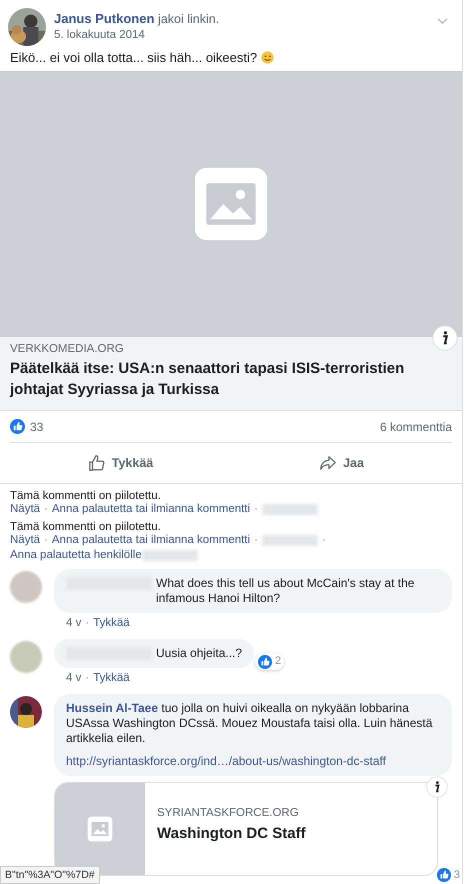  I want to click on like-count: 33, so click(37, 427).